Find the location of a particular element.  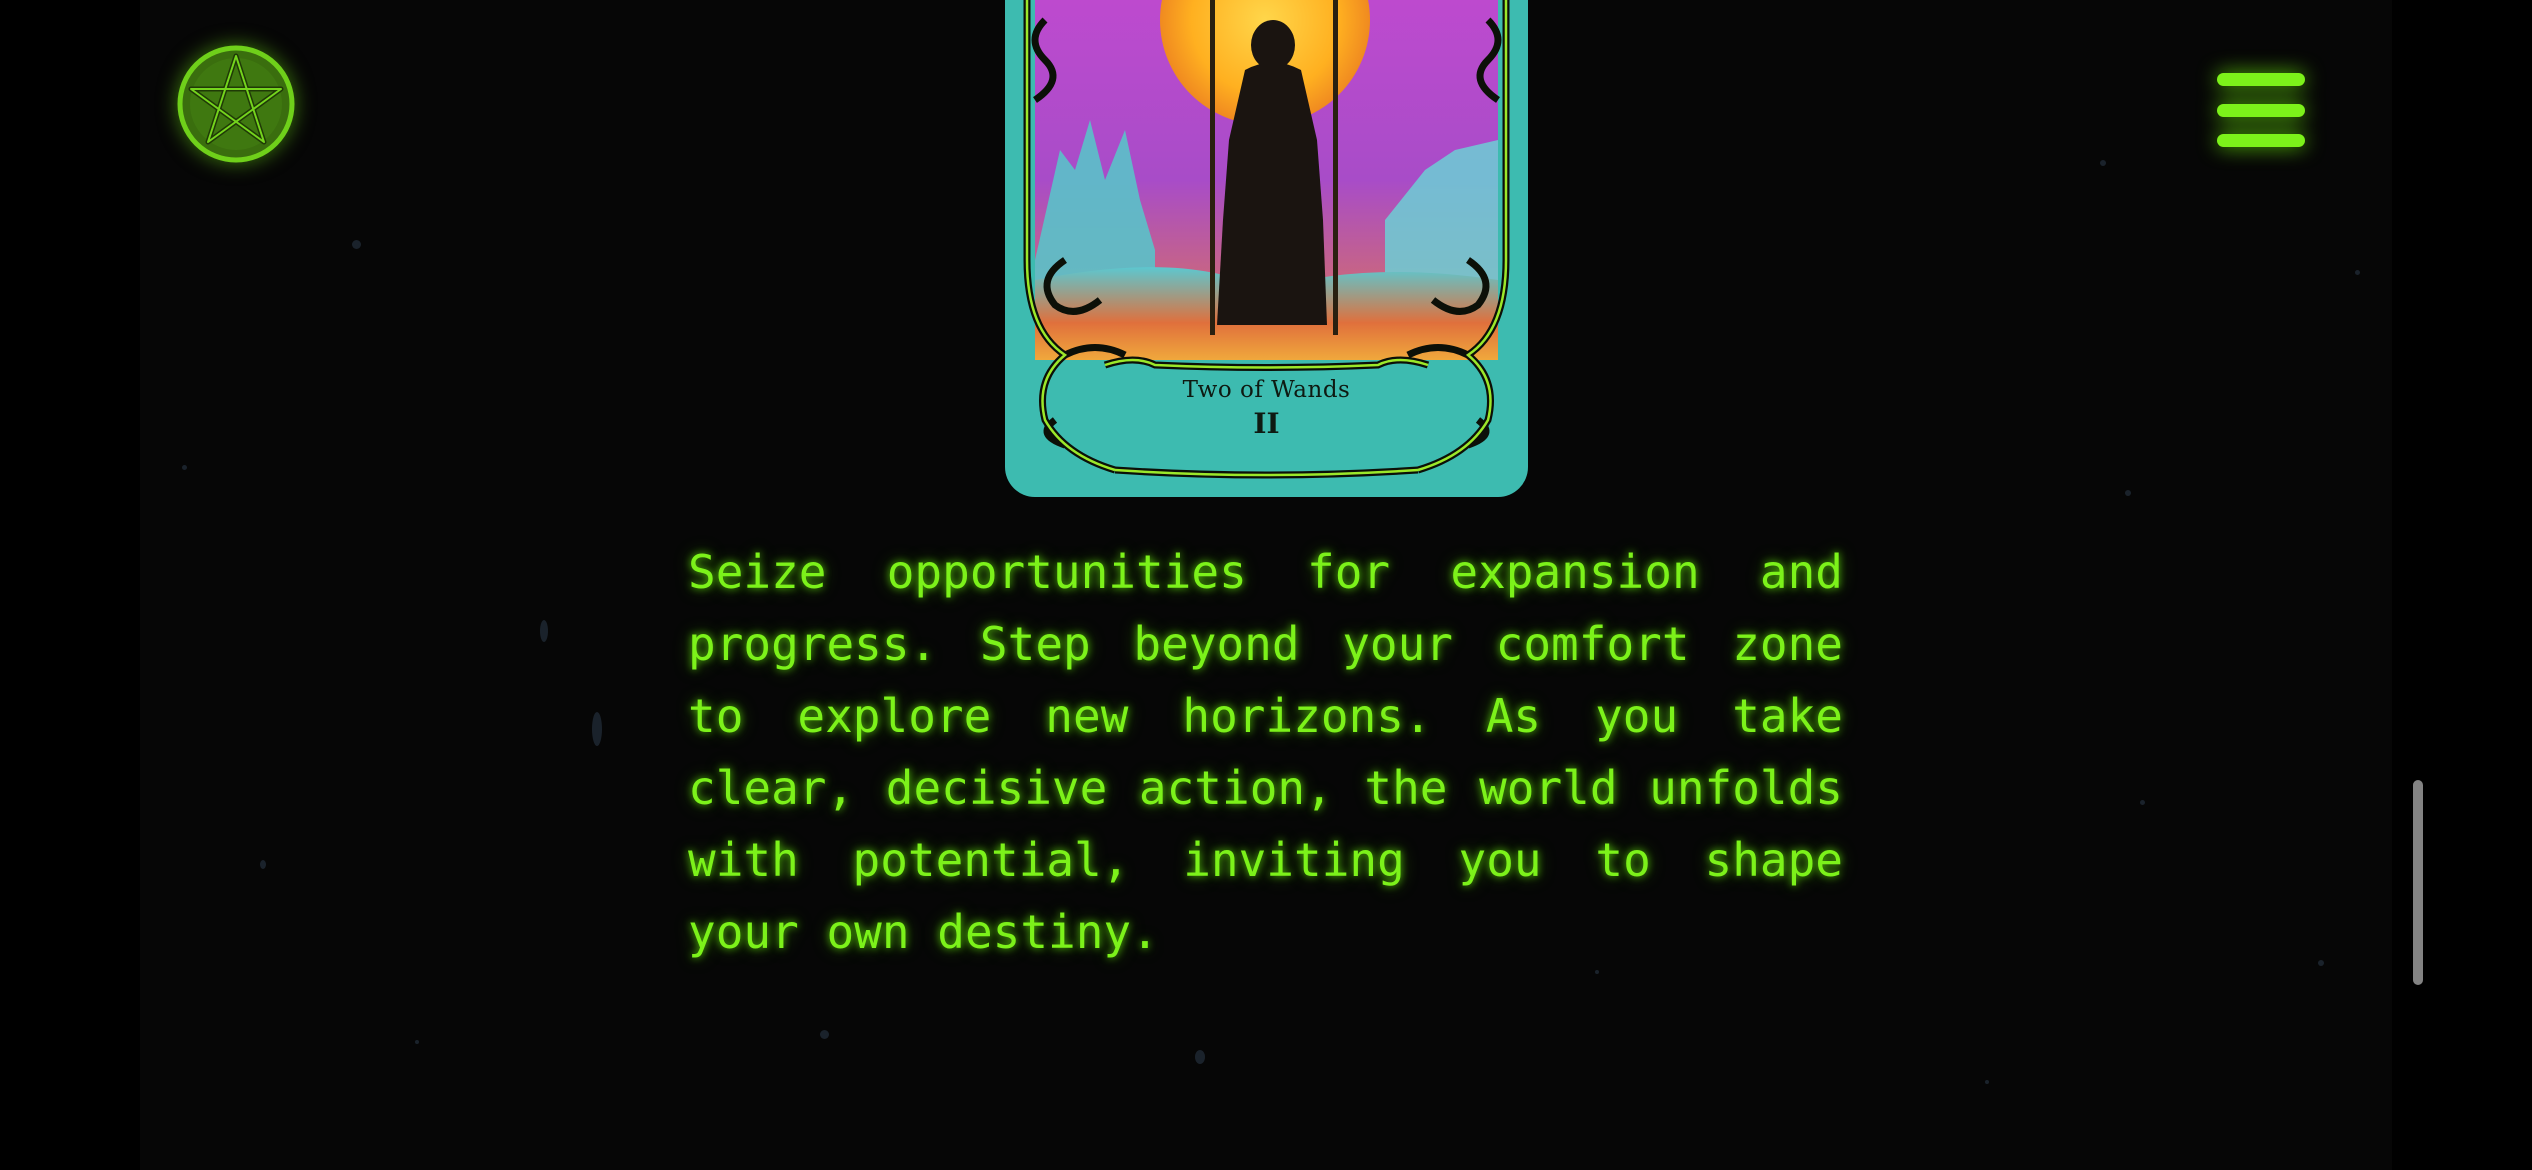

scrollbar-thumb is located at coordinates (2418, 882).